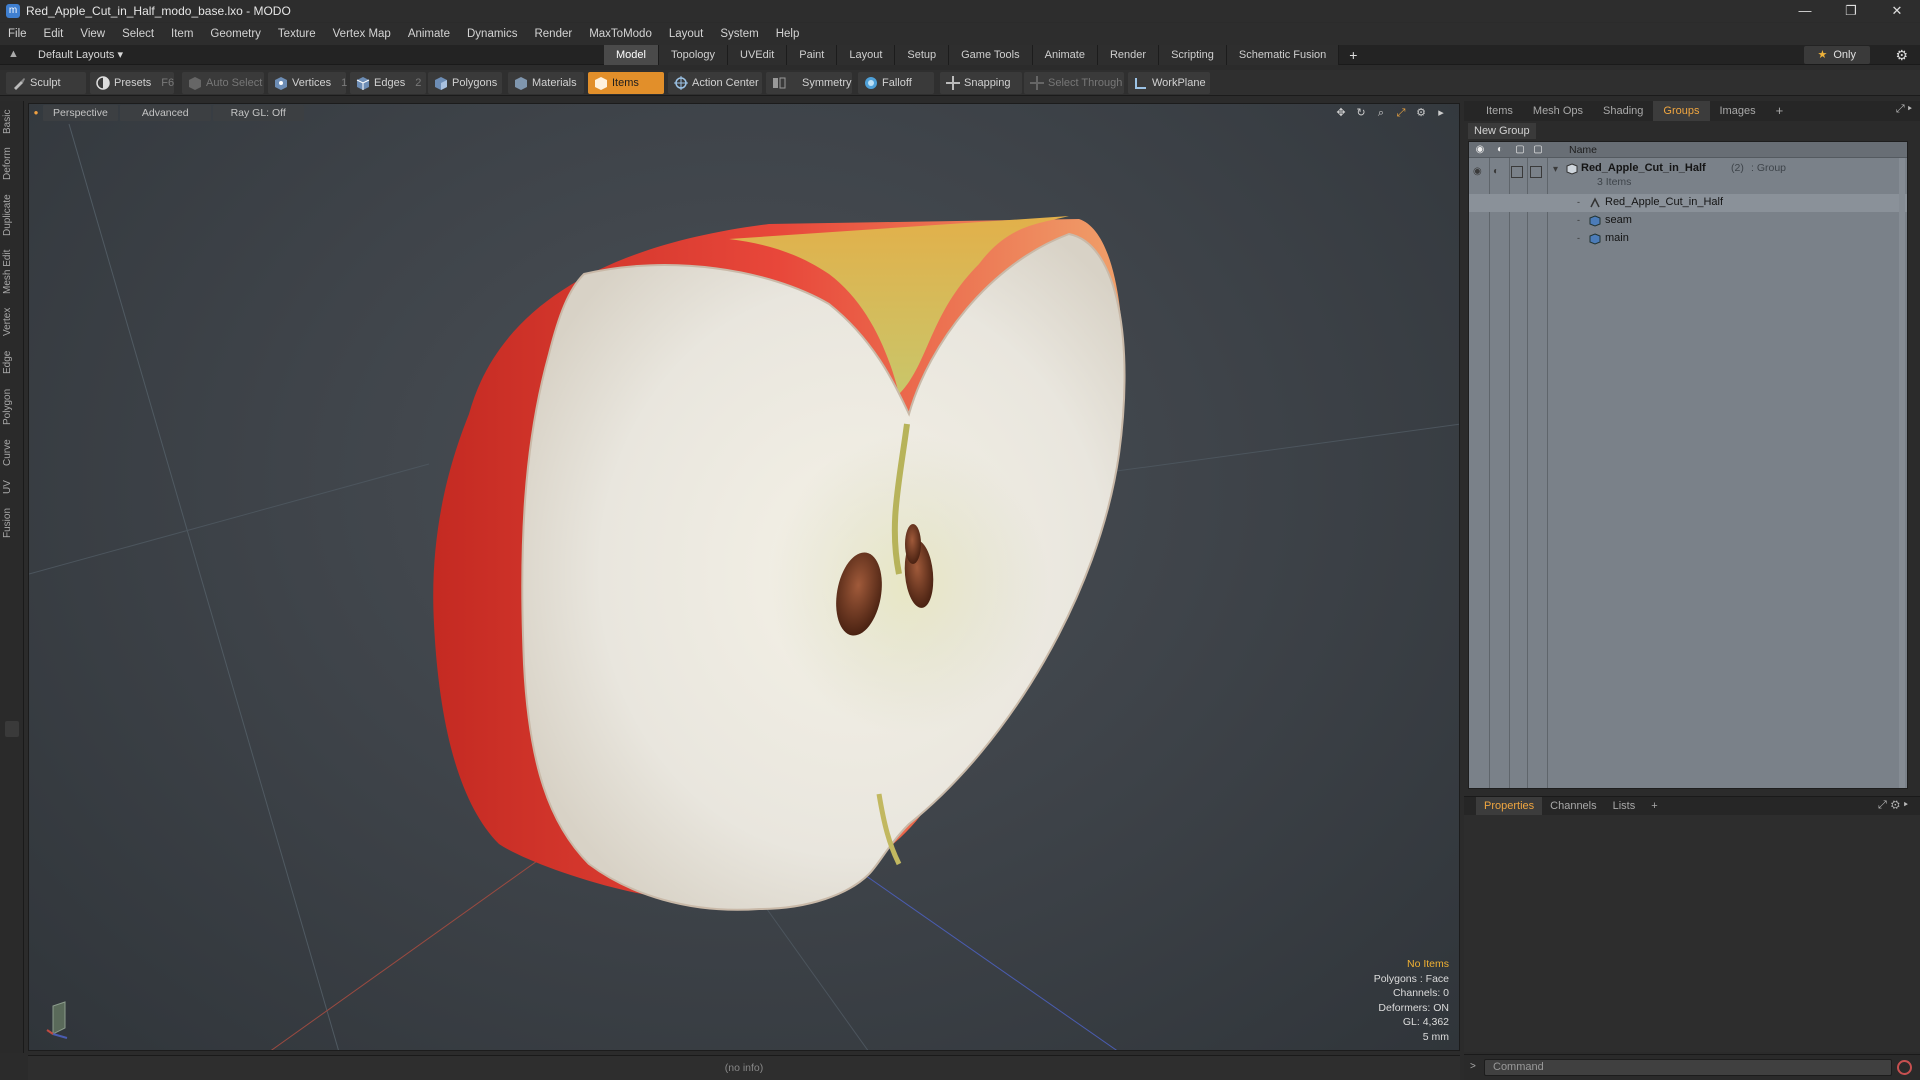 Image resolution: width=1920 pixels, height=1080 pixels. Describe the element at coordinates (896, 83) in the screenshot. I see `falloff-button: Falloff` at that location.